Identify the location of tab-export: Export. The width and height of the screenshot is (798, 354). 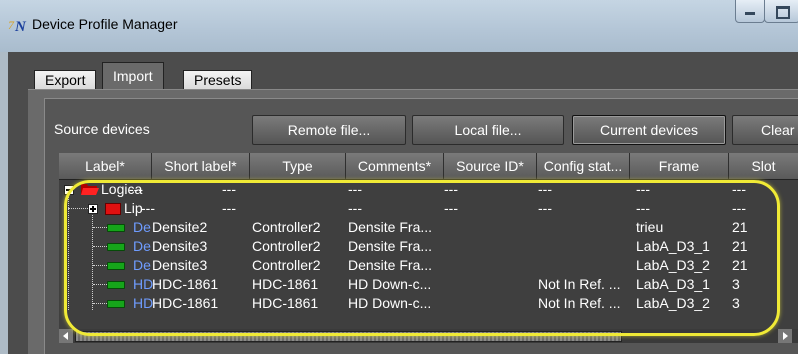
(65, 80).